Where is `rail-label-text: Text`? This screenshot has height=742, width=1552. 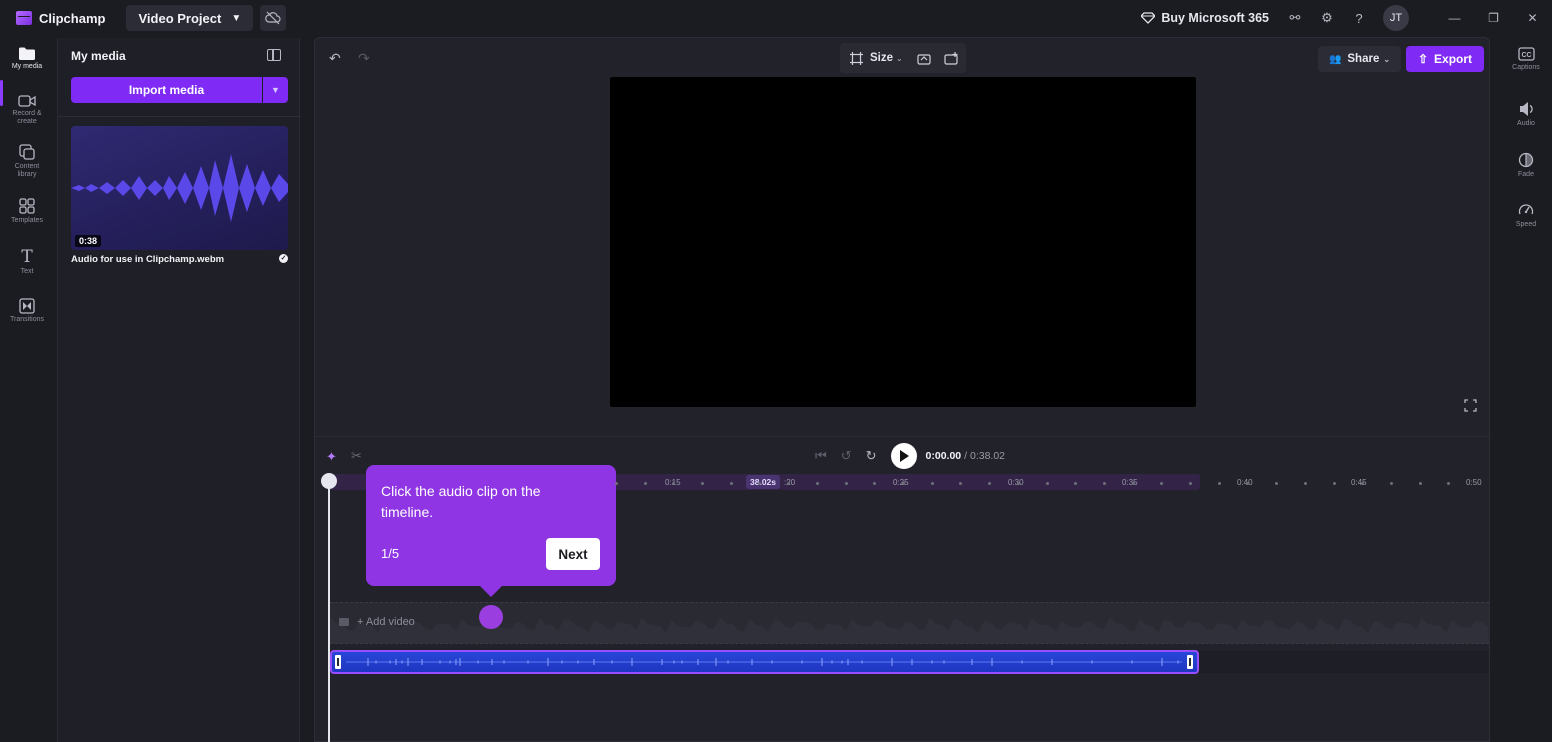 rail-label-text: Text is located at coordinates (27, 271).